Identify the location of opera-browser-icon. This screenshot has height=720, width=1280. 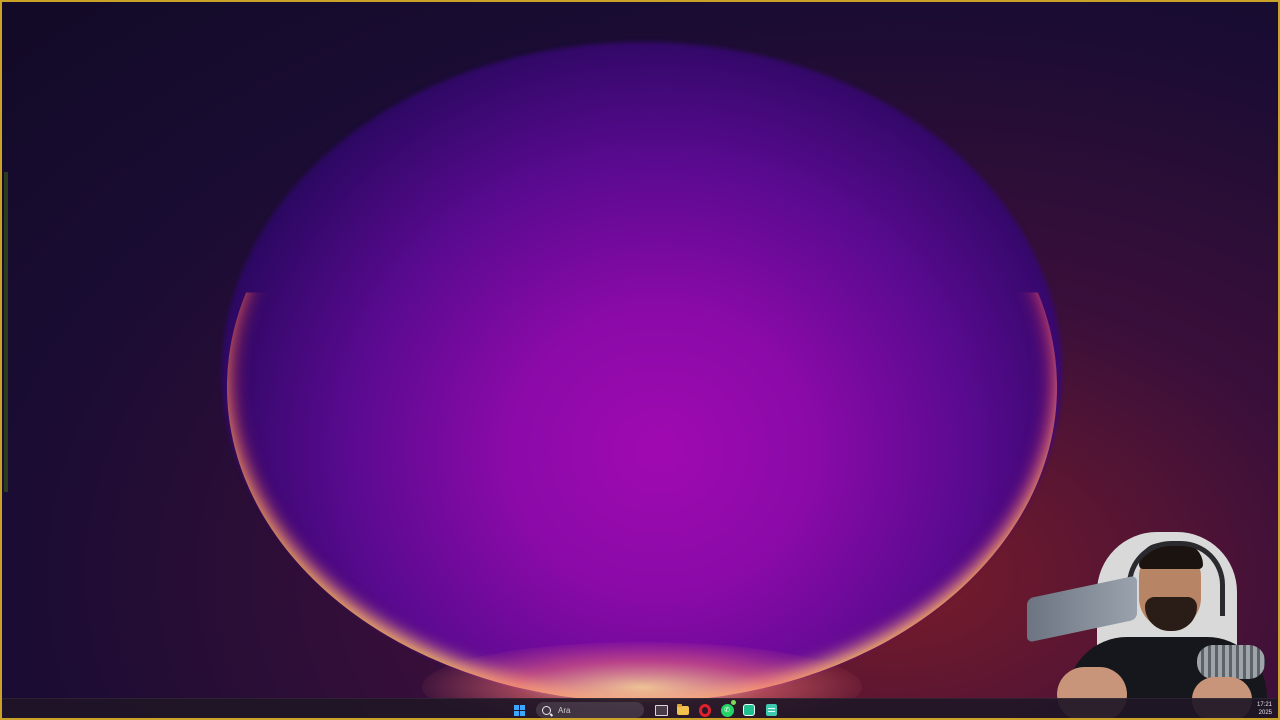
(705, 710).